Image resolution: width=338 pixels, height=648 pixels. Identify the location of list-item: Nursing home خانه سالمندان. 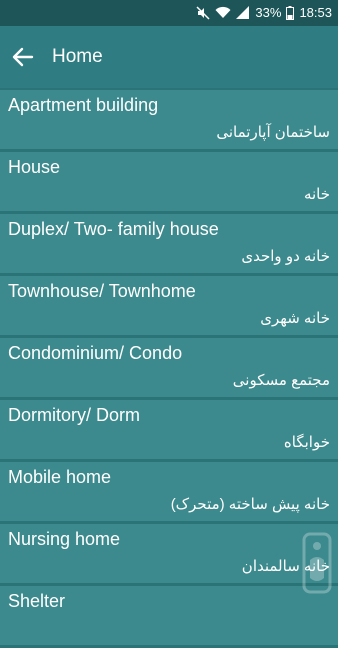
(169, 553).